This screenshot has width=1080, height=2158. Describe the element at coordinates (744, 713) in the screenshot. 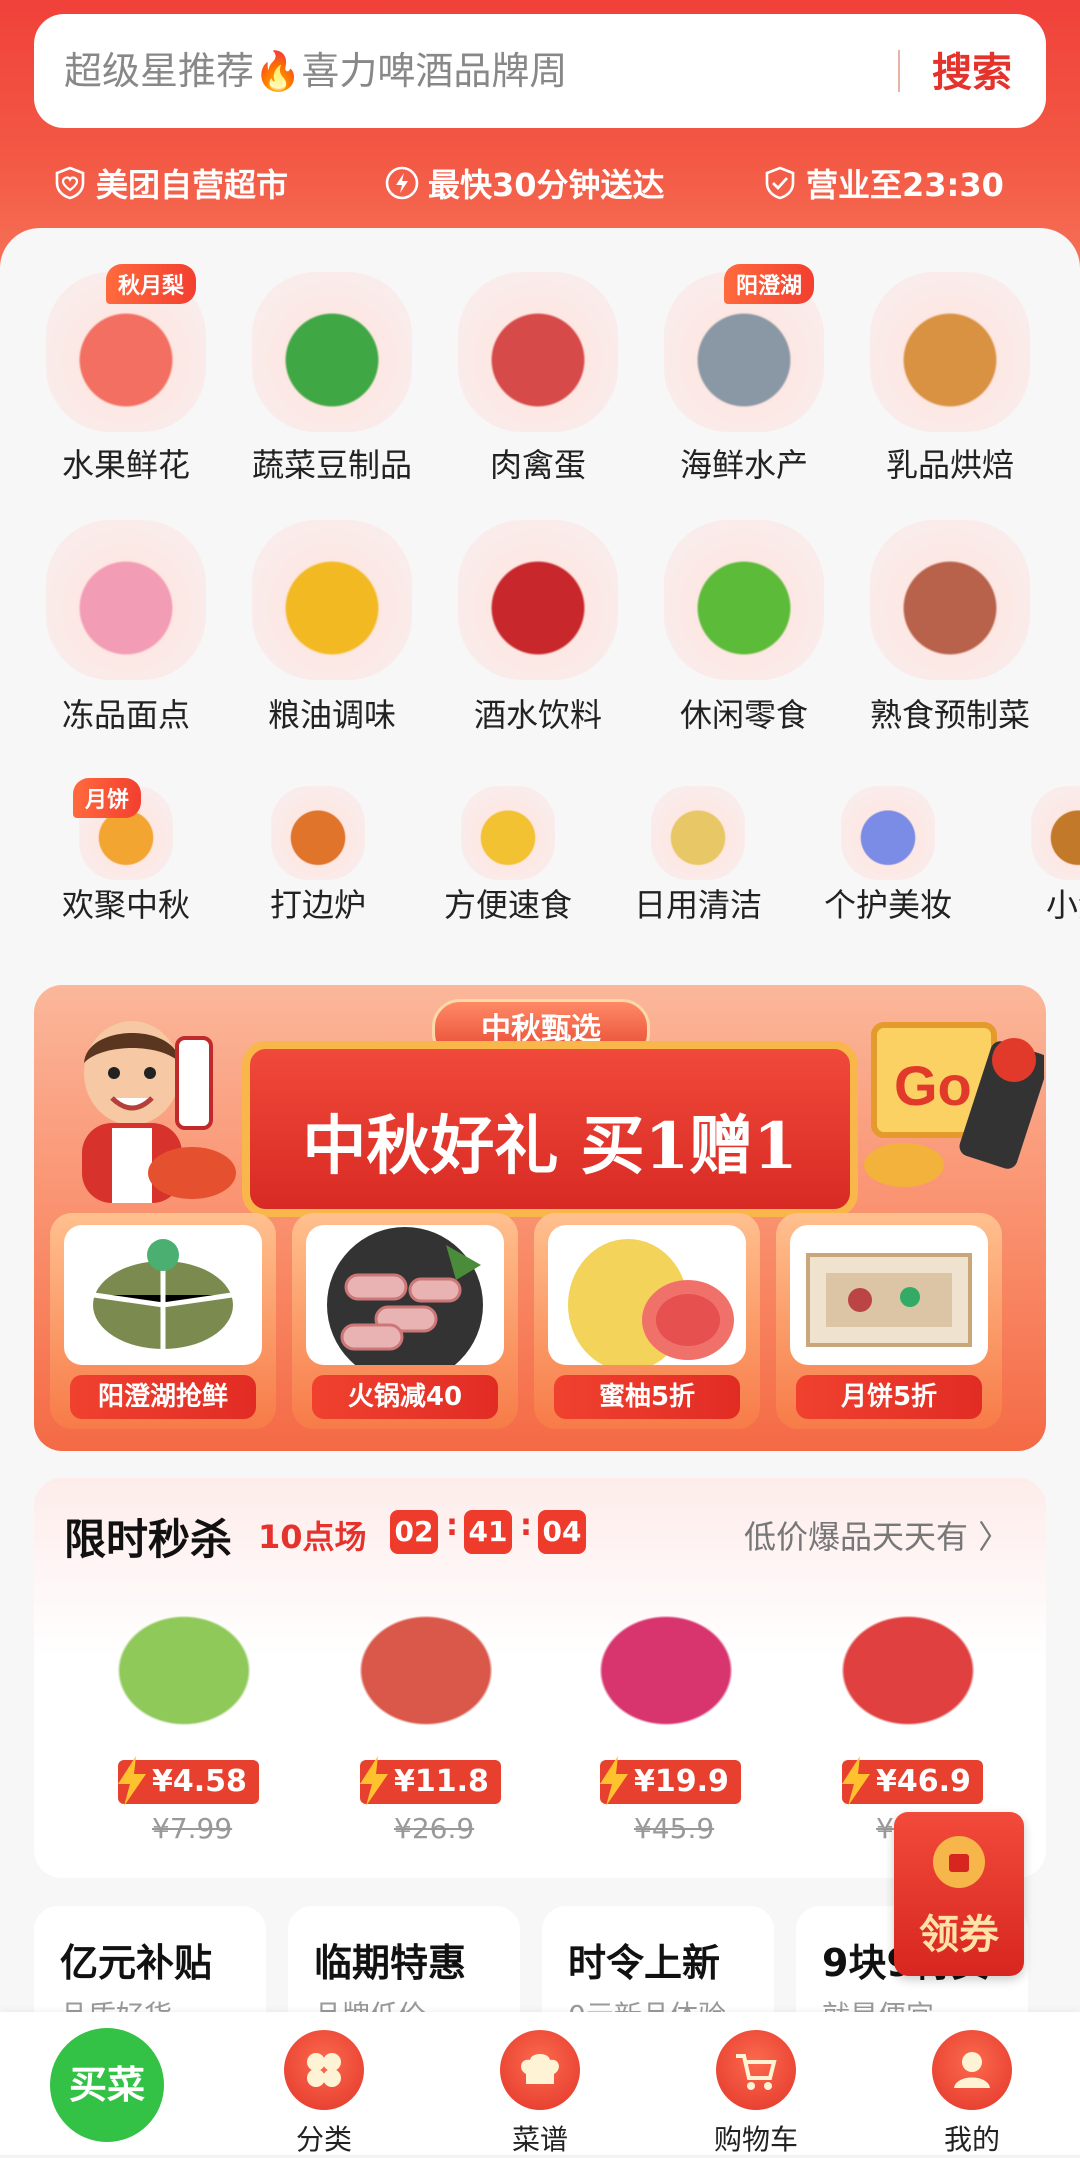

I see `category-label: 休闲零食` at that location.